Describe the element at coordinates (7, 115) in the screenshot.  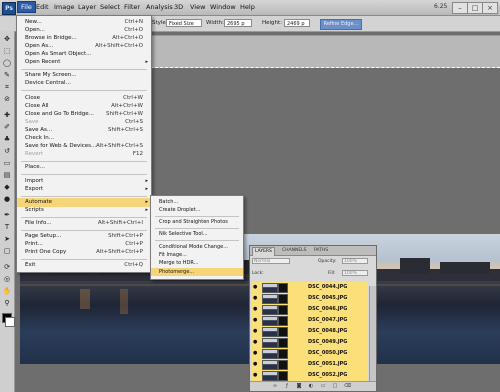
I see `healing-brush-icon: ✚` at that location.